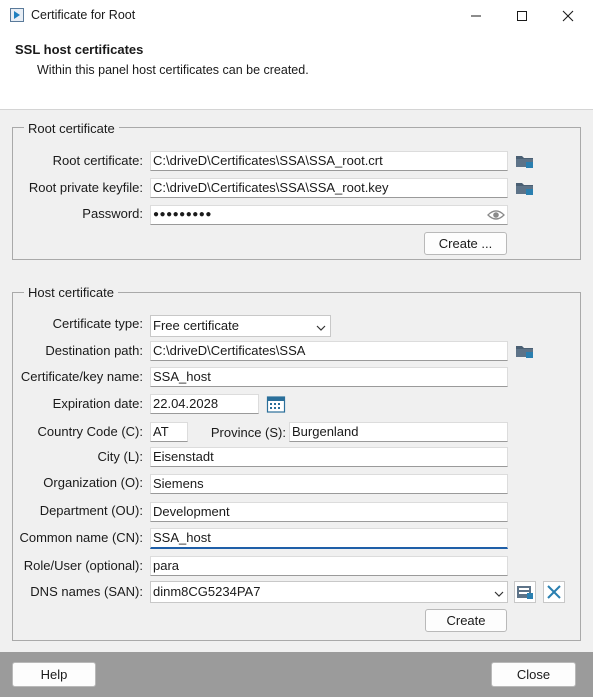 This screenshot has width=593, height=697. Describe the element at coordinates (71, 128) in the screenshot. I see `root-certificate-legend: Root certificate` at that location.